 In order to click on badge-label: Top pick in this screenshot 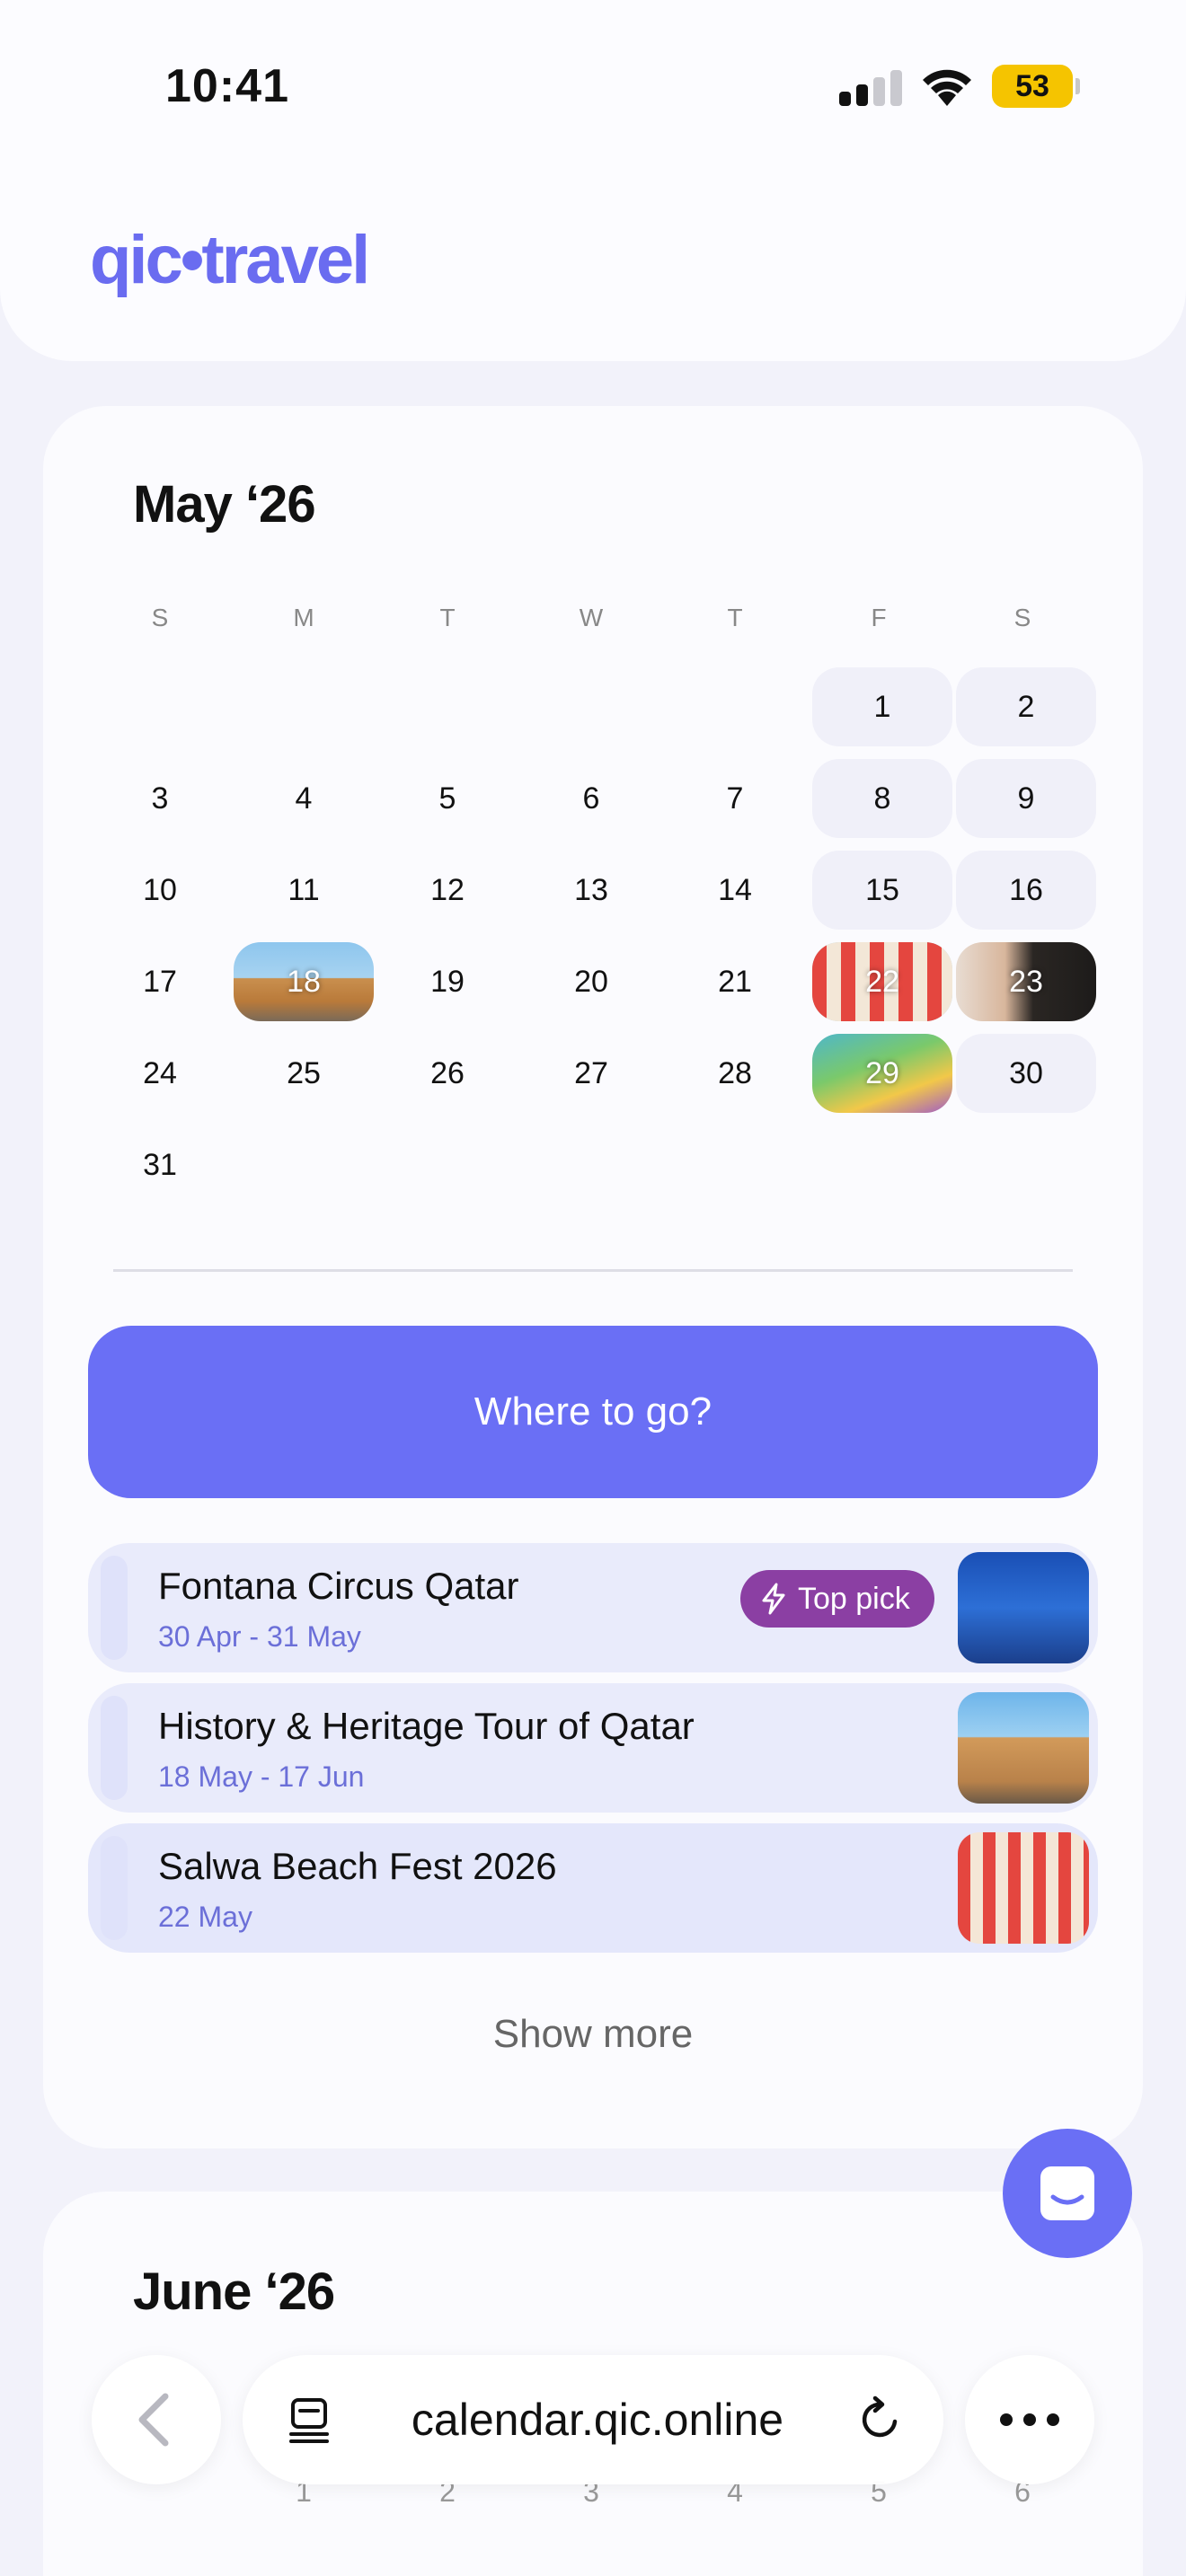, I will do `click(854, 1599)`.